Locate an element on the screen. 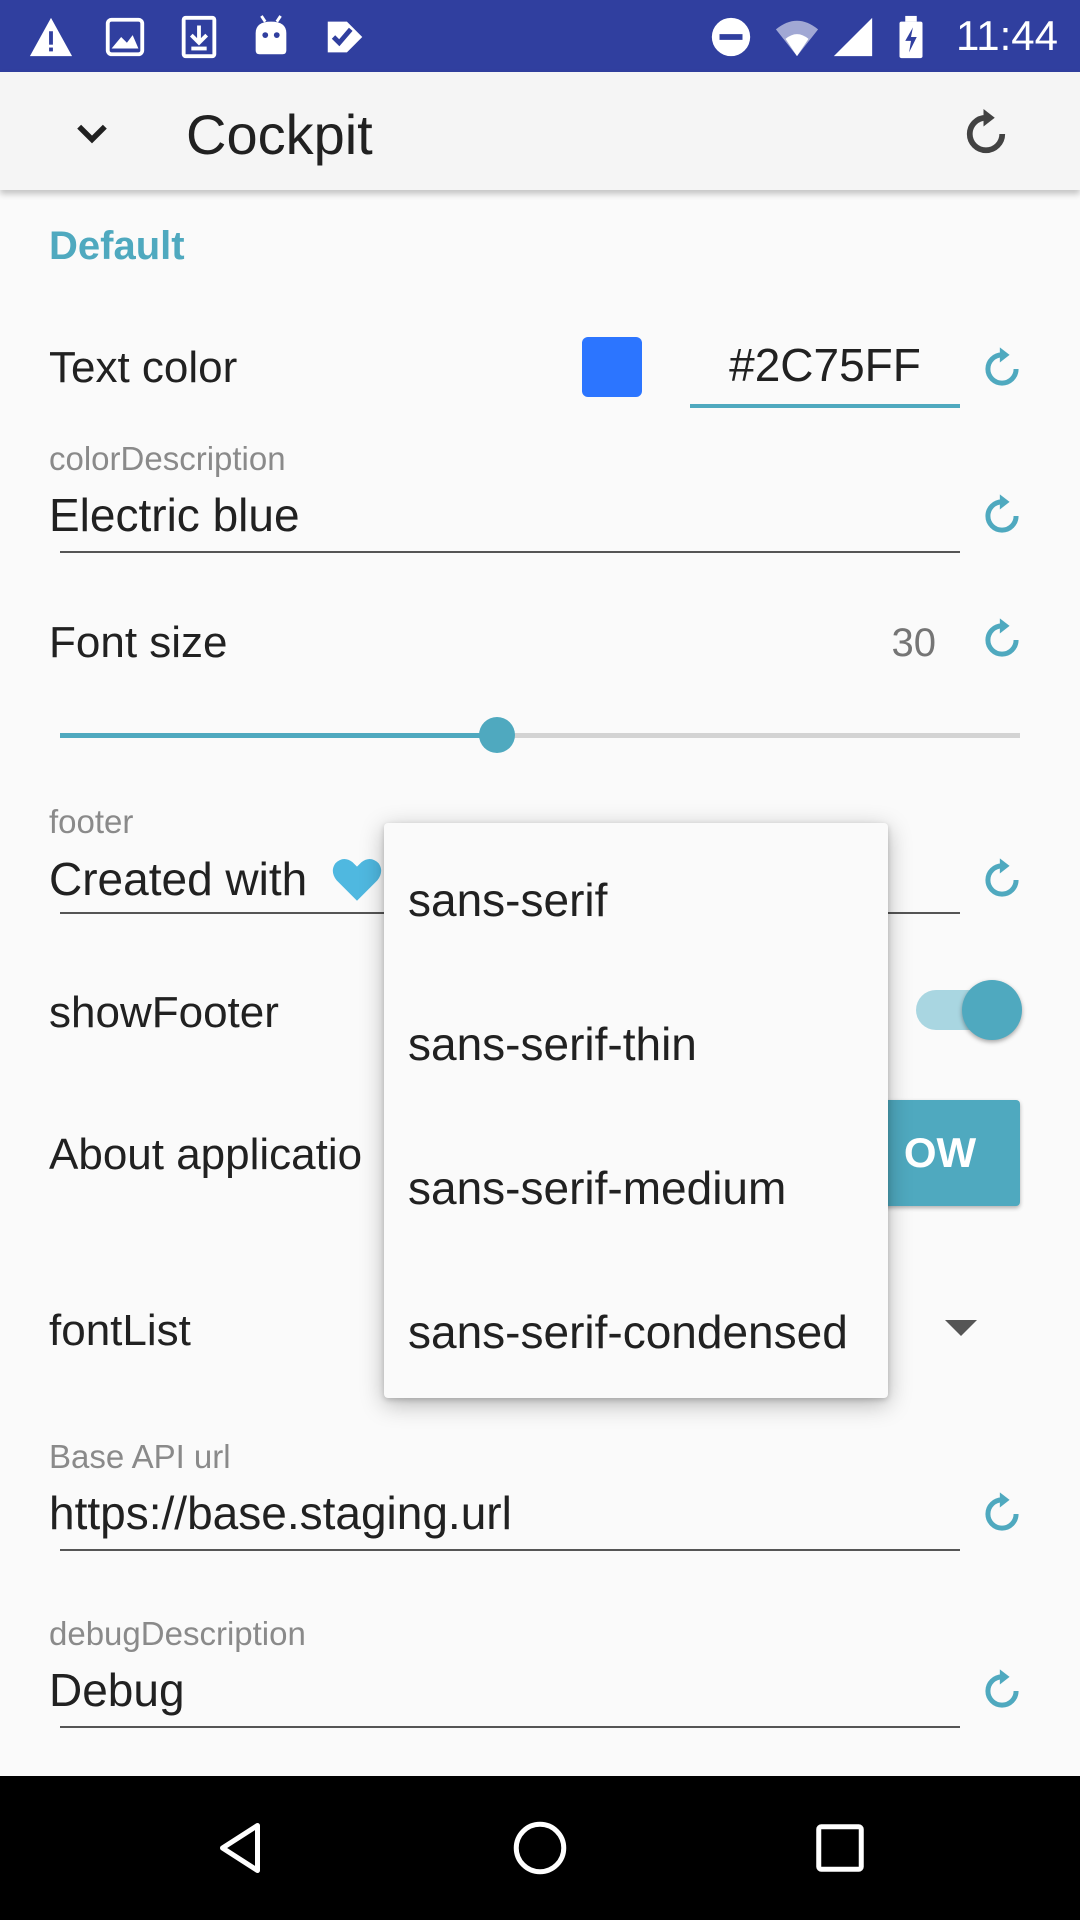 The image size is (1080, 1920). refresh-icon is located at coordinates (986, 134).